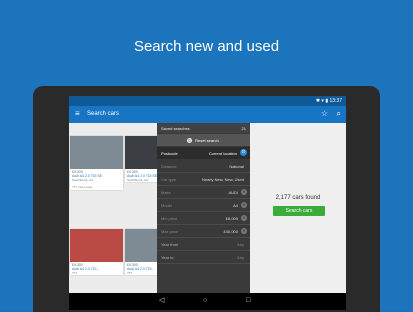  Describe the element at coordinates (206, 46) in the screenshot. I see `promo-headline: Search new and used` at that location.